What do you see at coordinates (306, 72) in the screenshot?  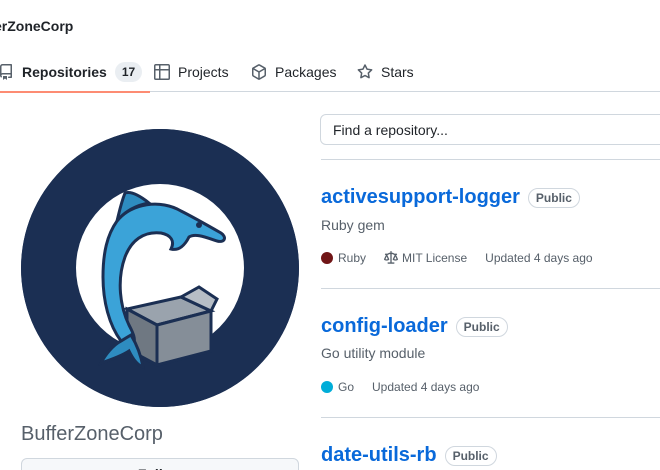 I see `tab-label: Packages` at bounding box center [306, 72].